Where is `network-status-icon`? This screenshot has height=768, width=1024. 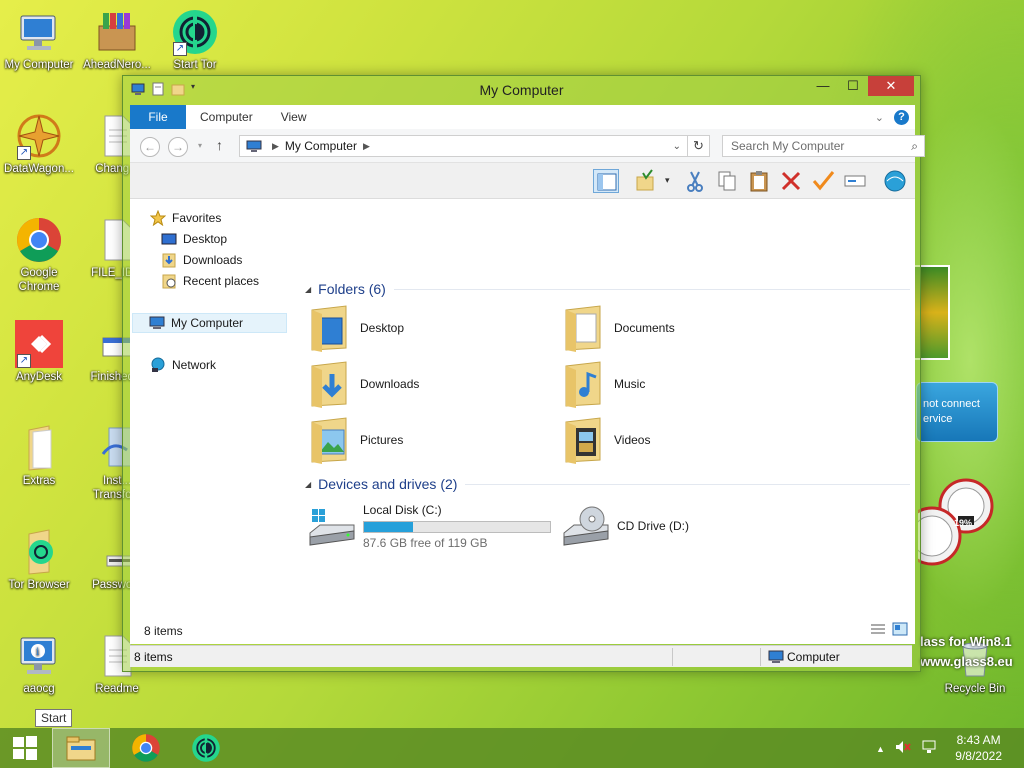
network-status-icon is located at coordinates (929, 748).